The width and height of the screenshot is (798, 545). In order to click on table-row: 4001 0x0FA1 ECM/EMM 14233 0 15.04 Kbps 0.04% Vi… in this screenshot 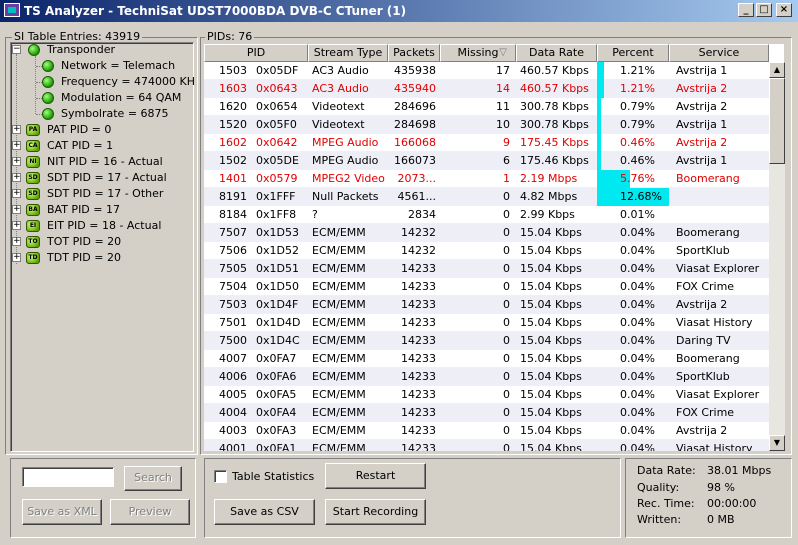, I will do `click(486, 445)`.